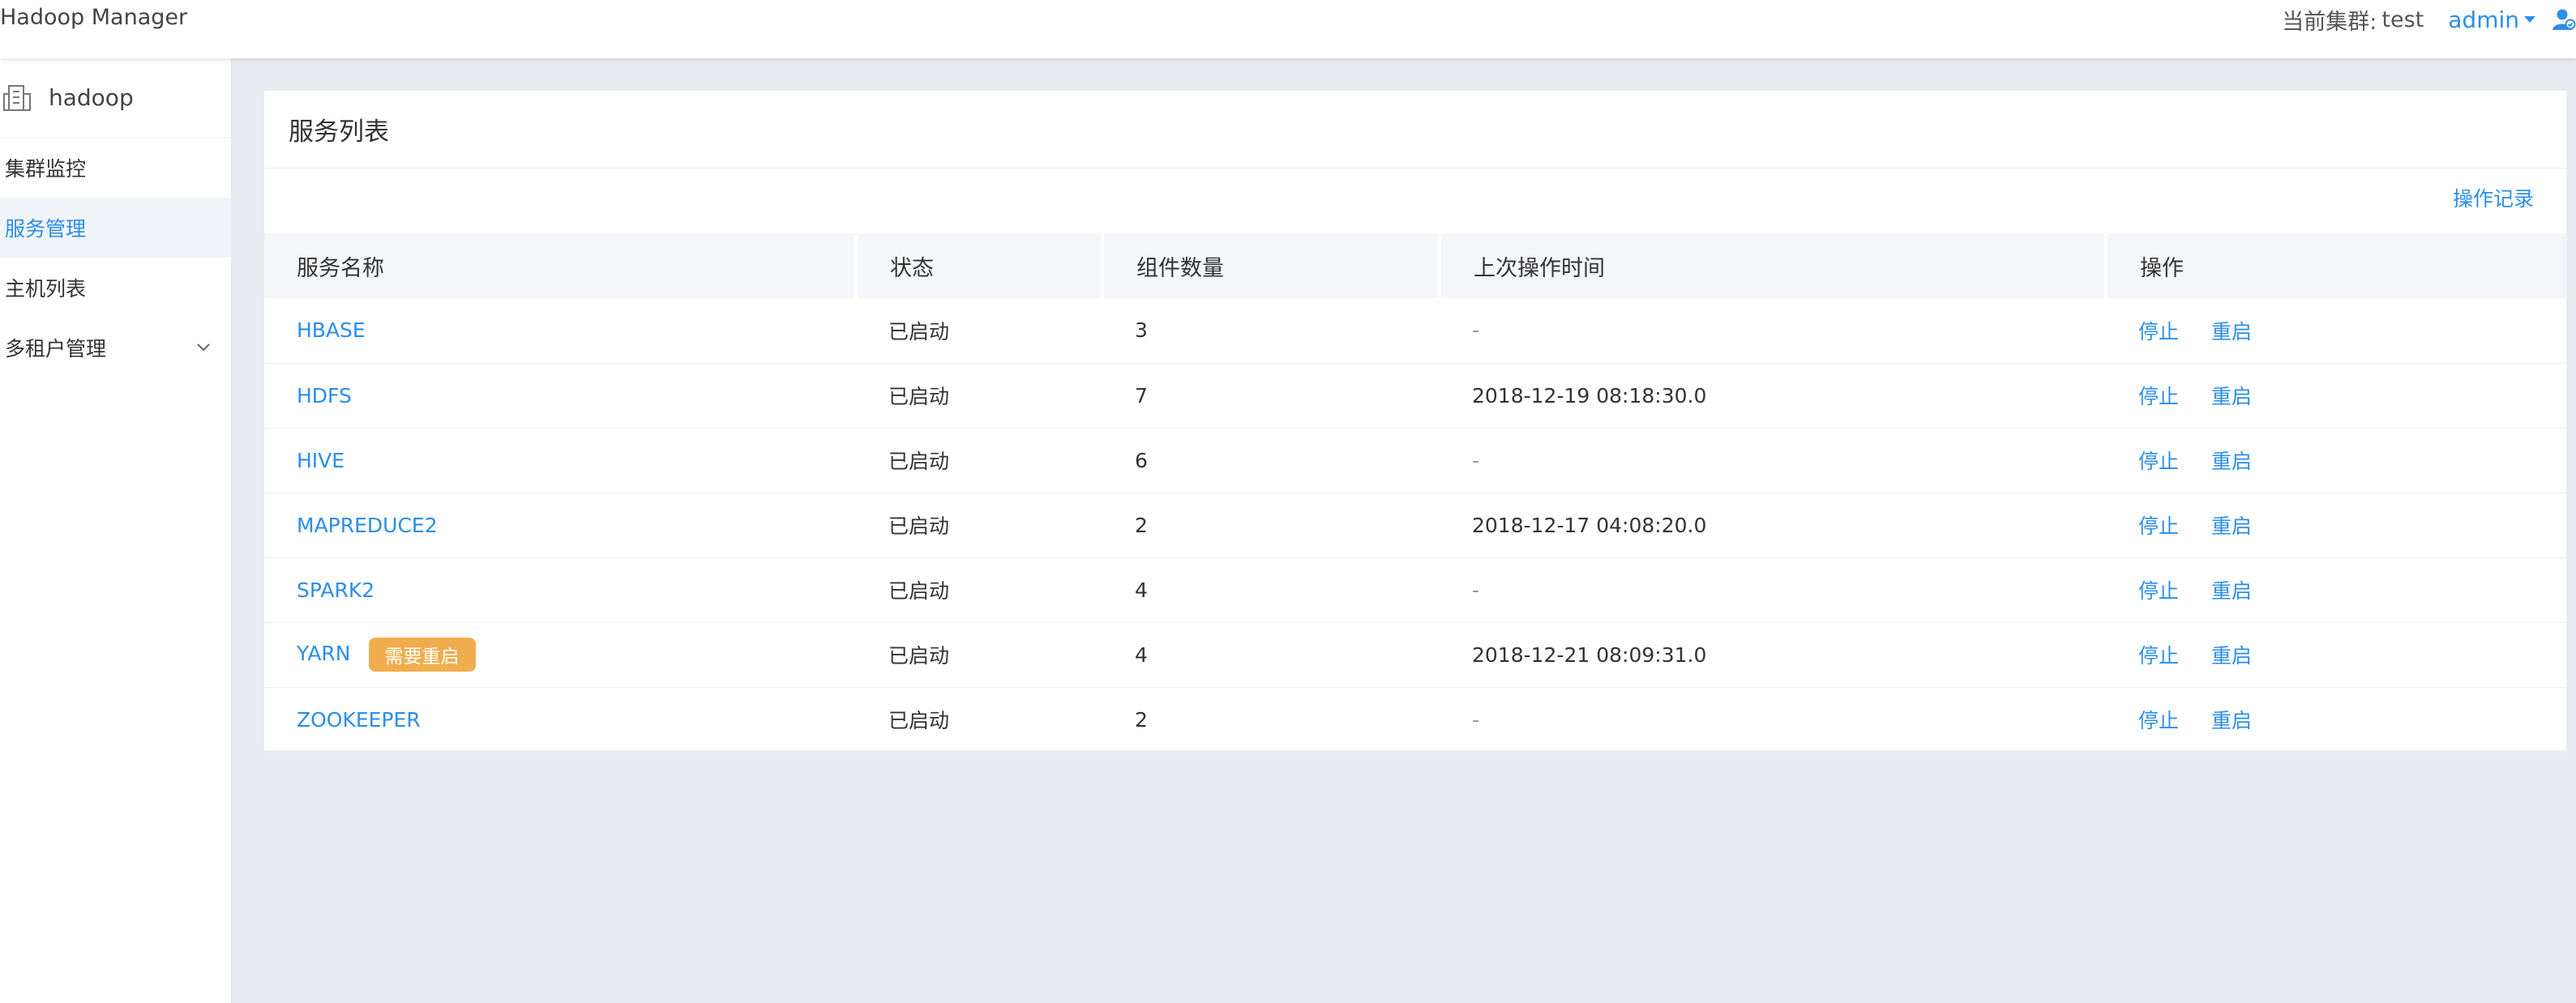  What do you see at coordinates (2402, 19) in the screenshot?
I see `current-cluster-name: test` at bounding box center [2402, 19].